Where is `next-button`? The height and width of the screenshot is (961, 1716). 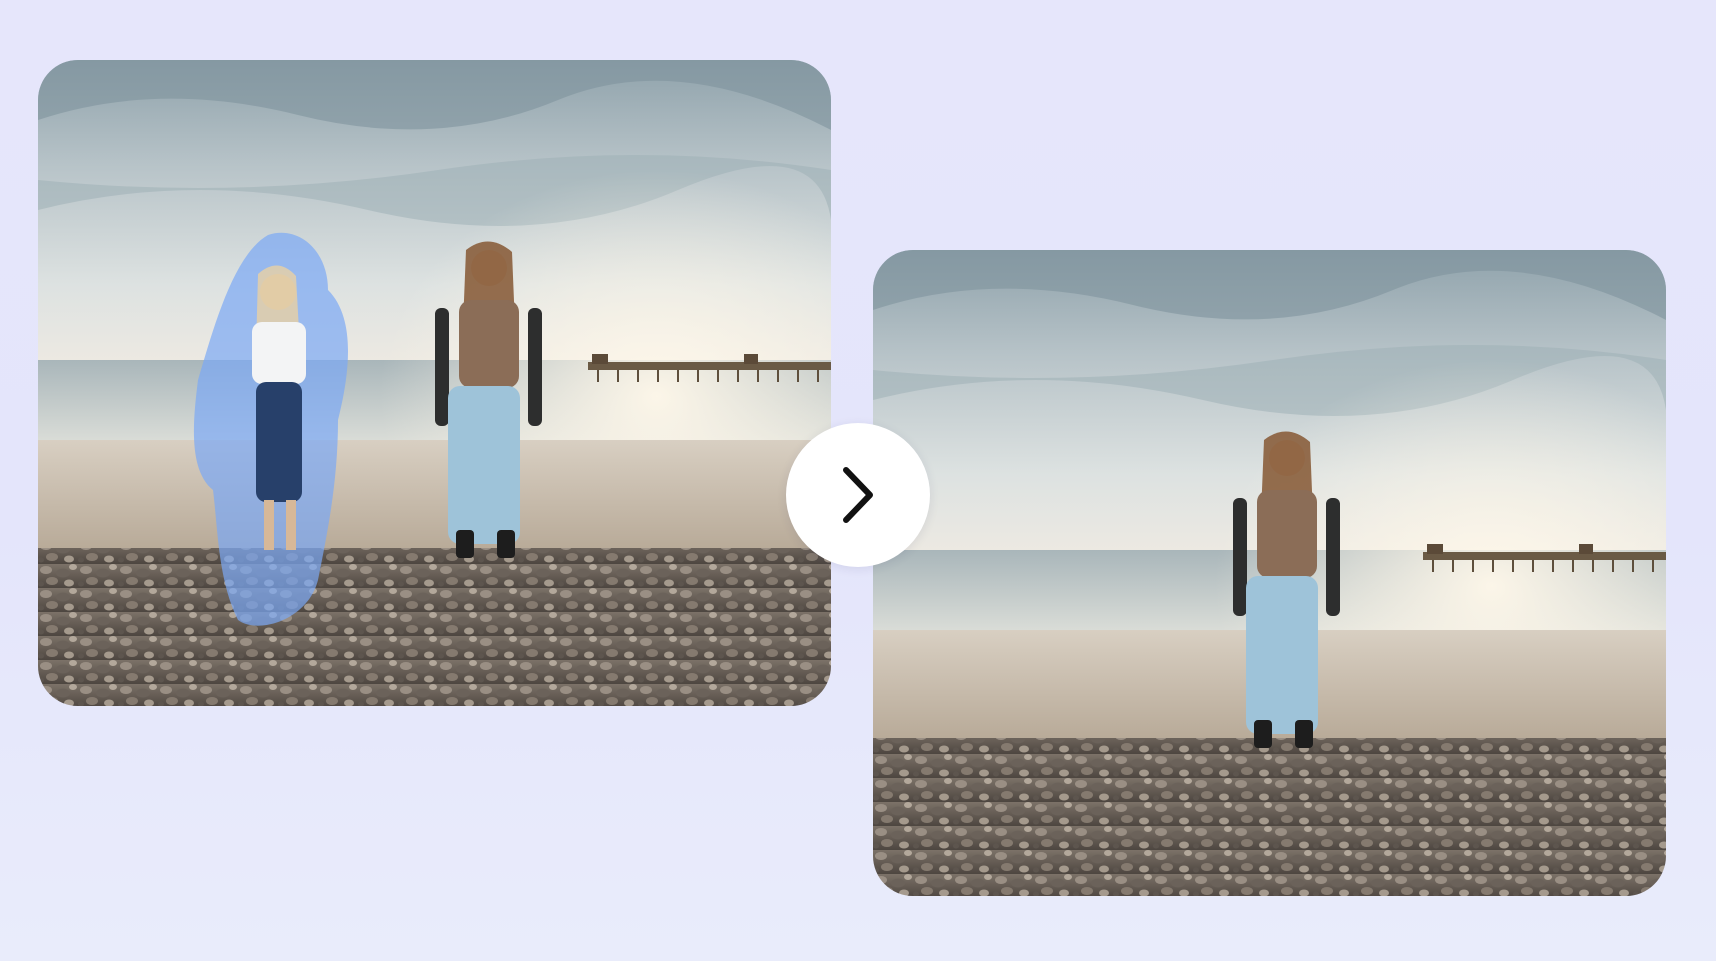
next-button is located at coordinates (858, 495).